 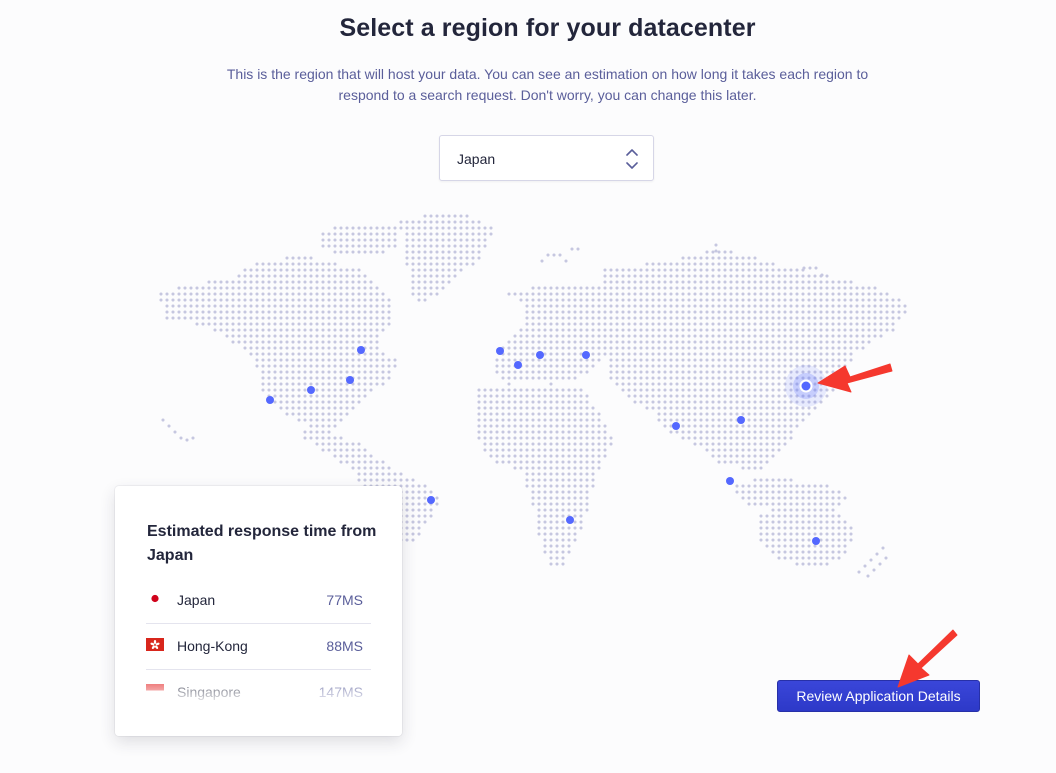 I want to click on region-select-value: Japan, so click(x=476, y=159).